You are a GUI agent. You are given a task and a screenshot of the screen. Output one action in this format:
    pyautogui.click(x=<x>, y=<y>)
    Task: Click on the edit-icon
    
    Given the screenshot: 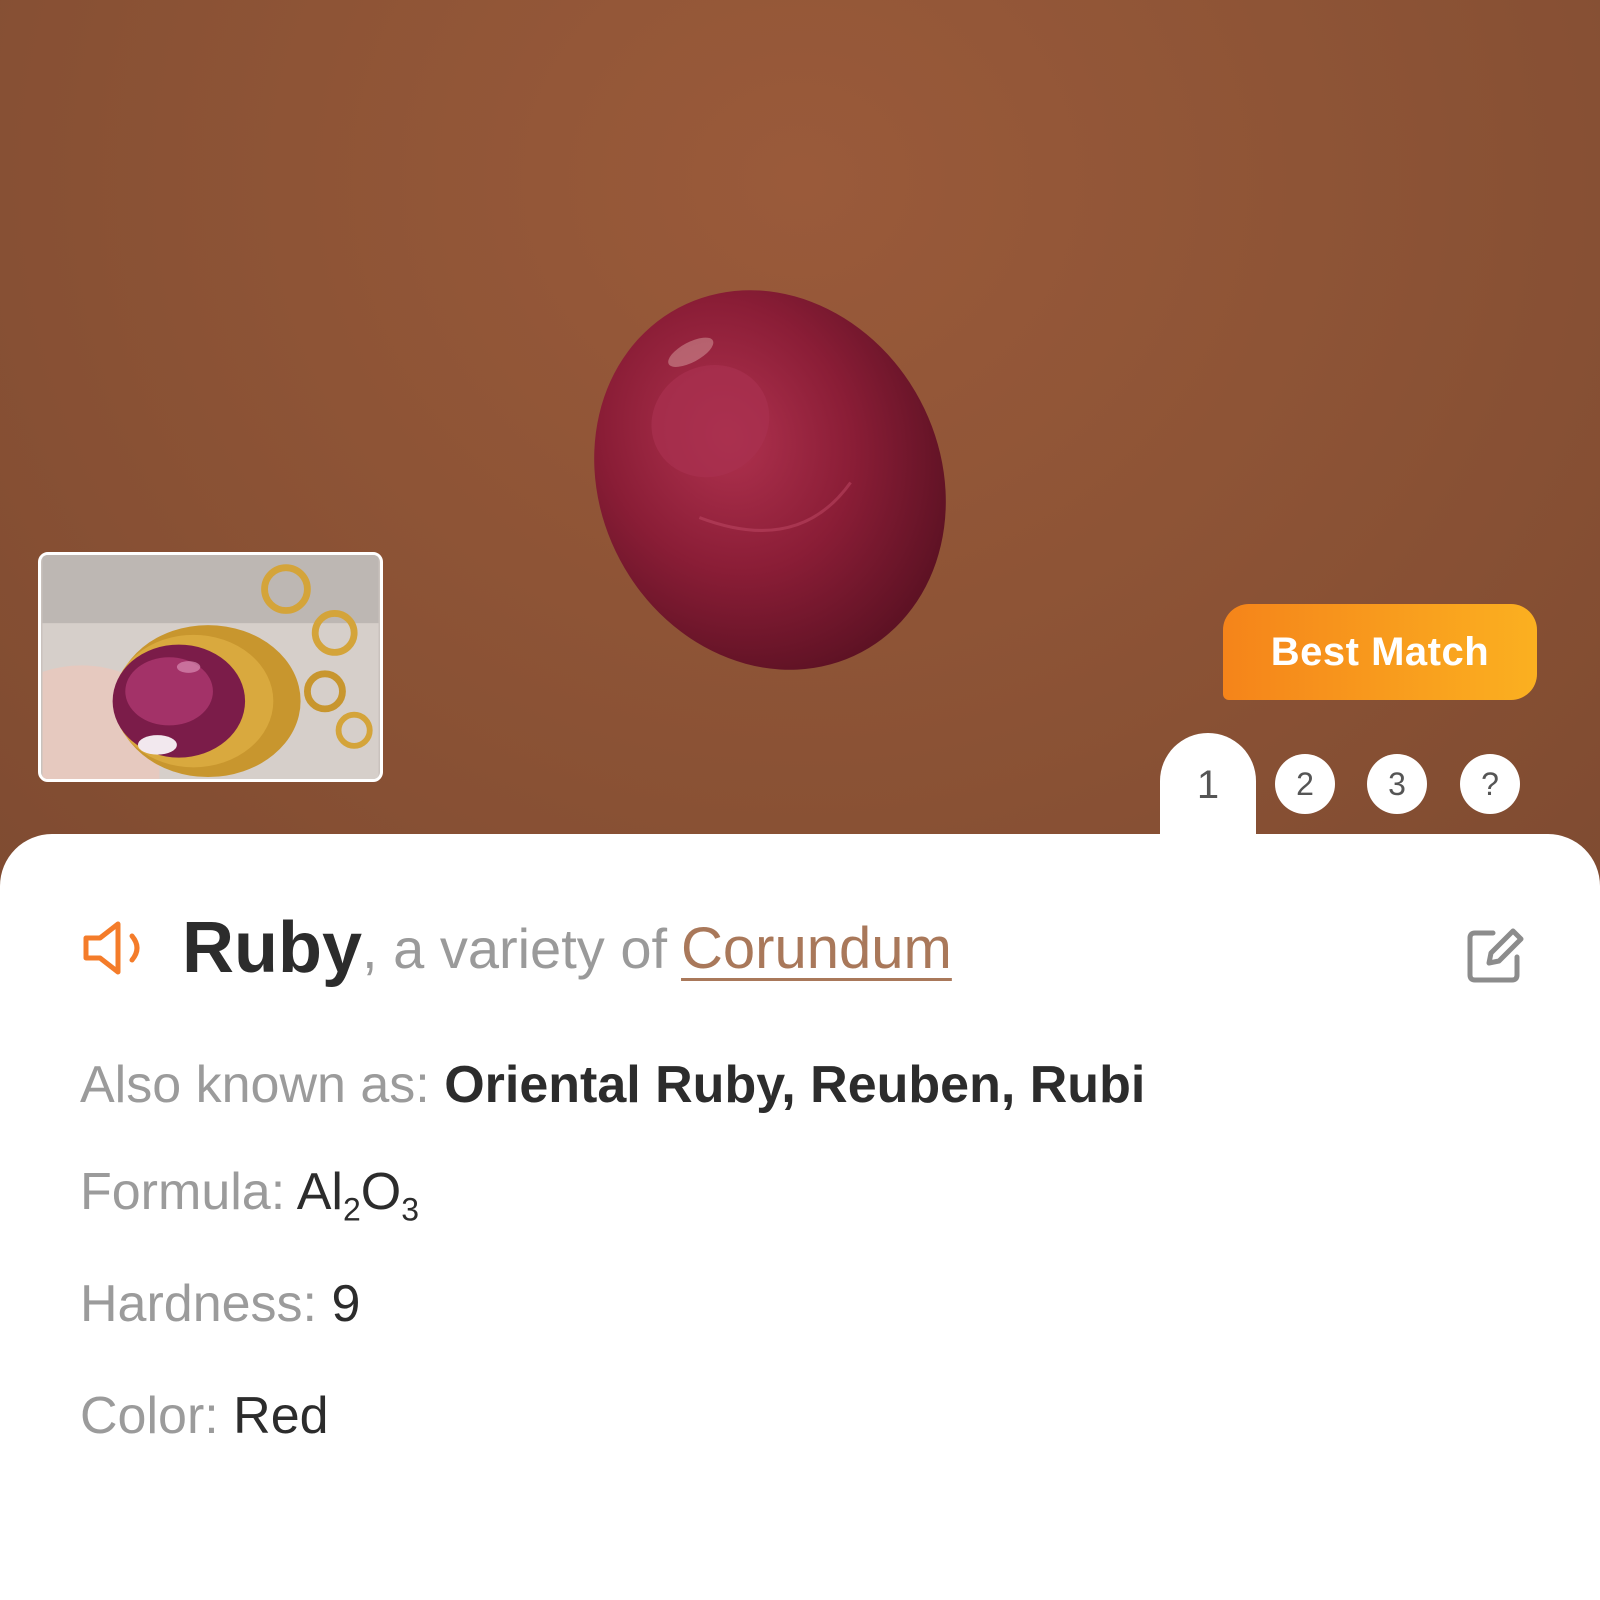 What is the action you would take?
    pyautogui.click(x=1495, y=955)
    